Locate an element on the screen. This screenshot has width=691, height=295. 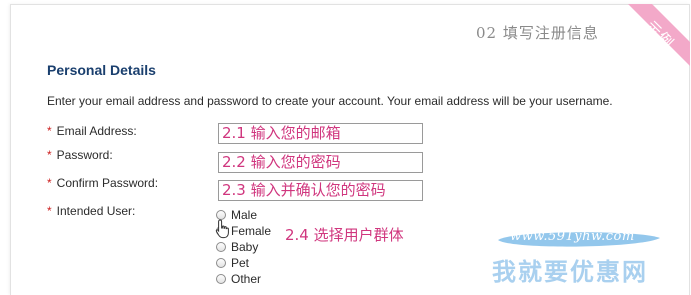
radio-label: Baby is located at coordinates (245, 246).